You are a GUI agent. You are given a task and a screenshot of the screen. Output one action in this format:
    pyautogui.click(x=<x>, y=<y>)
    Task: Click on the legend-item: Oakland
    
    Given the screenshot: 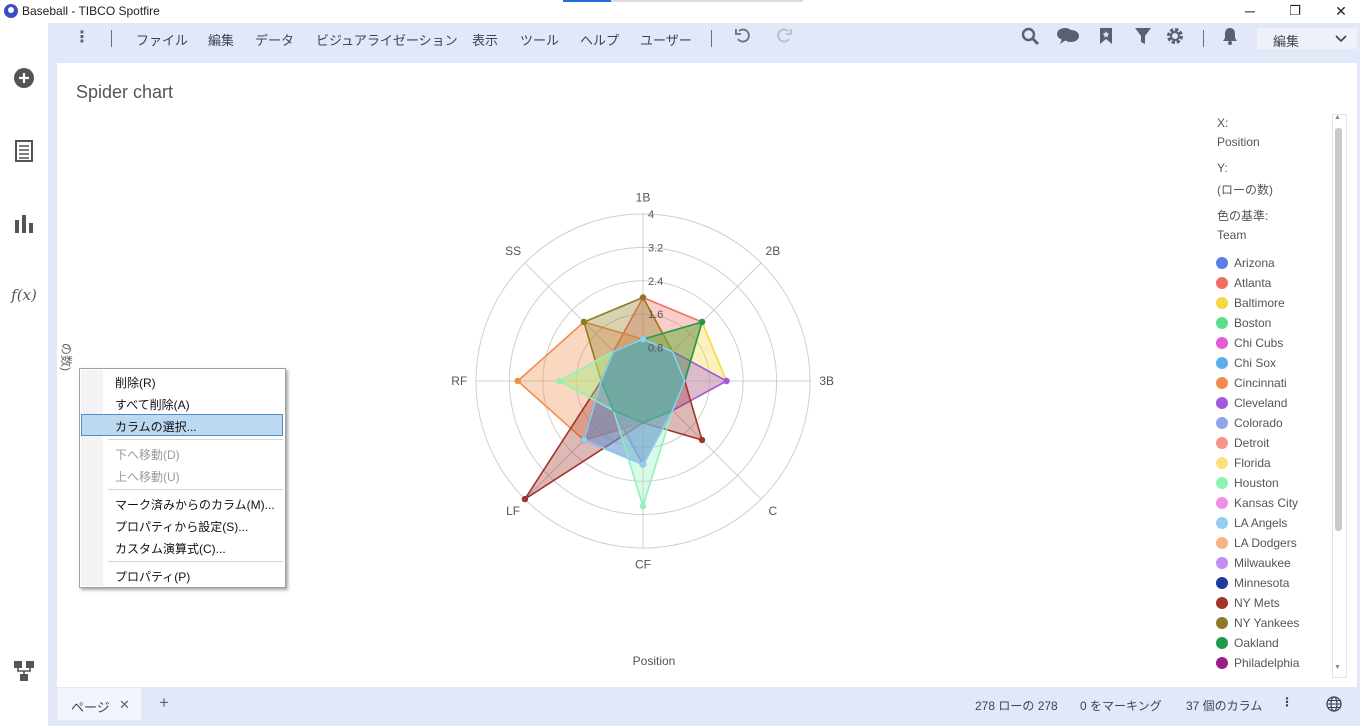 What is the action you would take?
    pyautogui.click(x=1271, y=644)
    